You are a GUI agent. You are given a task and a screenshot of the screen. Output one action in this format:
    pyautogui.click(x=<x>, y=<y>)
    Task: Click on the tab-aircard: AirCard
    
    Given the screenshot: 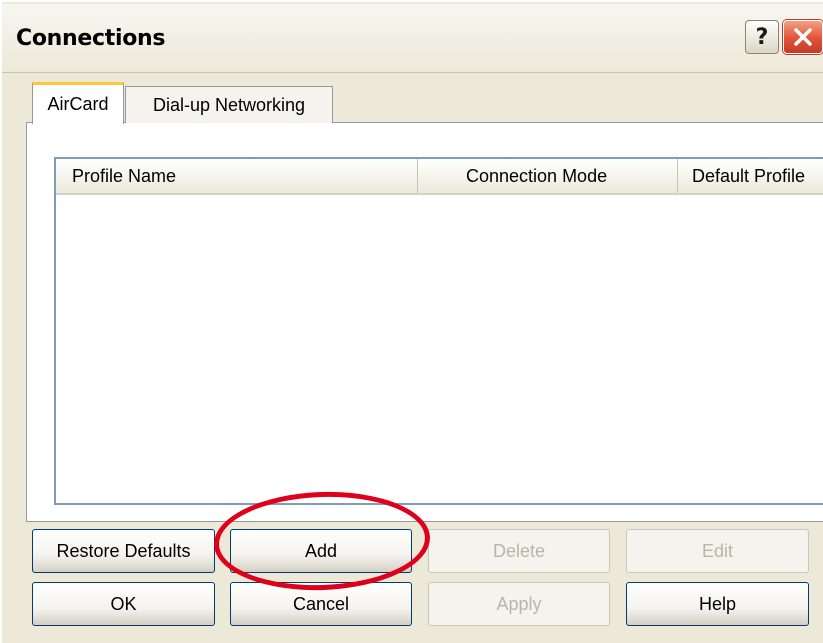 What is the action you would take?
    pyautogui.click(x=78, y=103)
    